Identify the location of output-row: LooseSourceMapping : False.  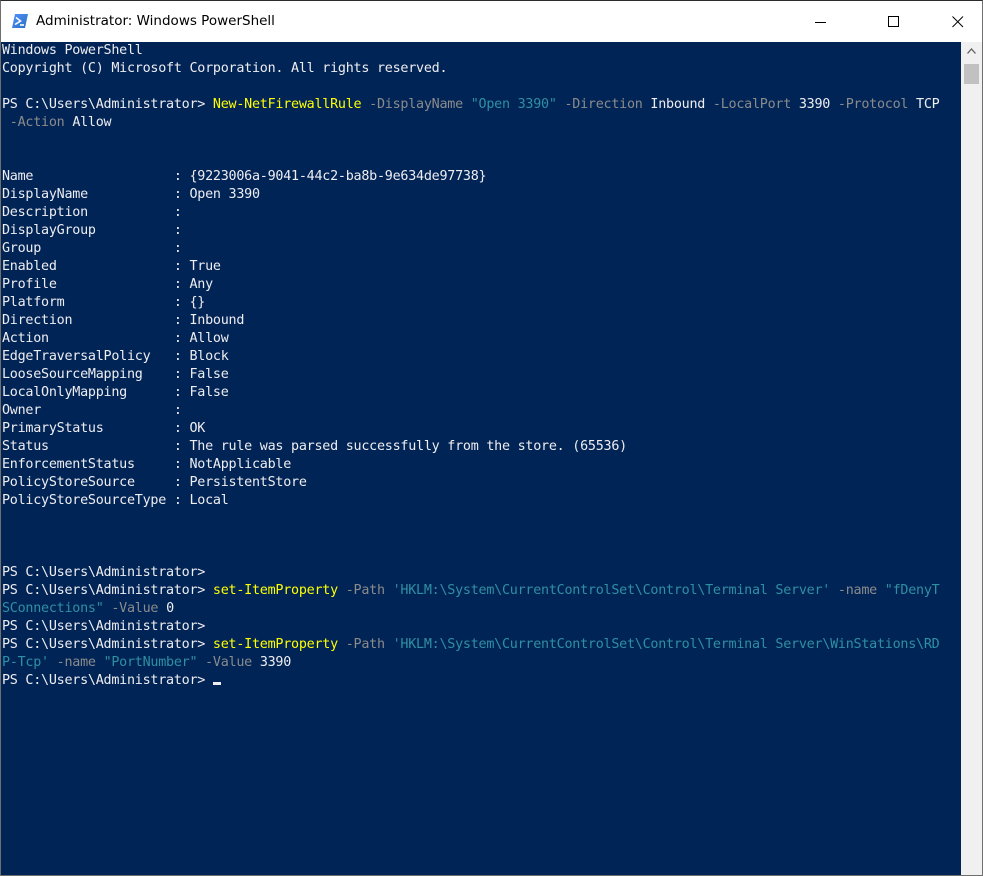
(115, 375).